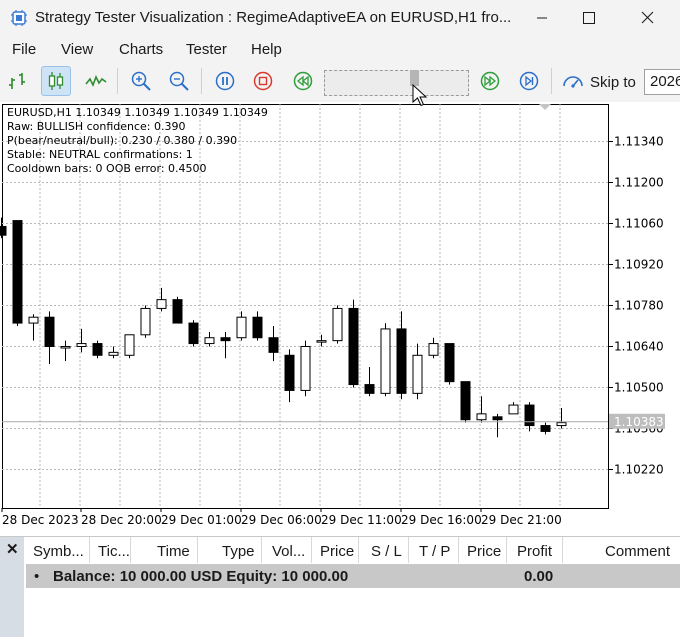 This screenshot has width=680, height=637. I want to click on column-header-time: Time, so click(173, 551).